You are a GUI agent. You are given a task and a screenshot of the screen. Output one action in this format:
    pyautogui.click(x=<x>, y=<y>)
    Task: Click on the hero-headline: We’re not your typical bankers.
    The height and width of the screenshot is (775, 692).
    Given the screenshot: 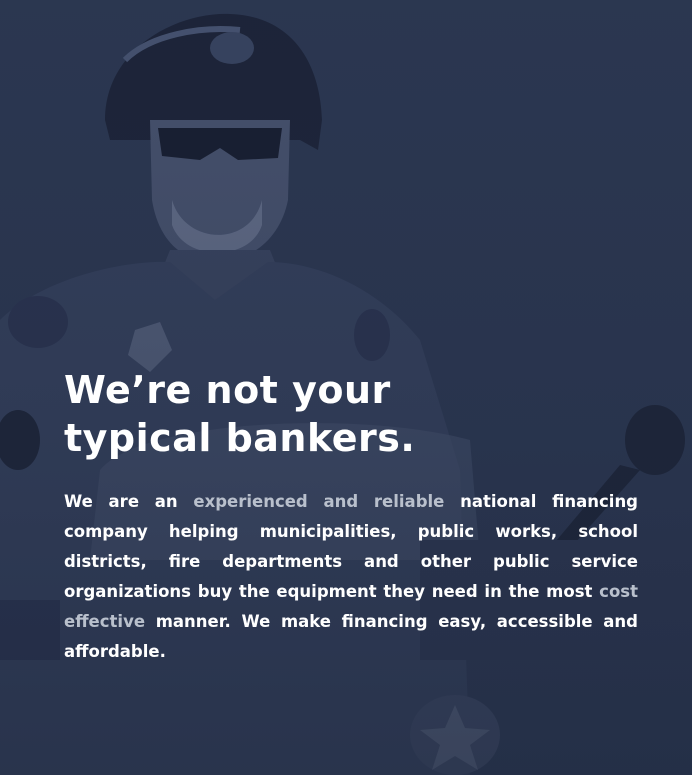 What is the action you would take?
    pyautogui.click(x=351, y=414)
    